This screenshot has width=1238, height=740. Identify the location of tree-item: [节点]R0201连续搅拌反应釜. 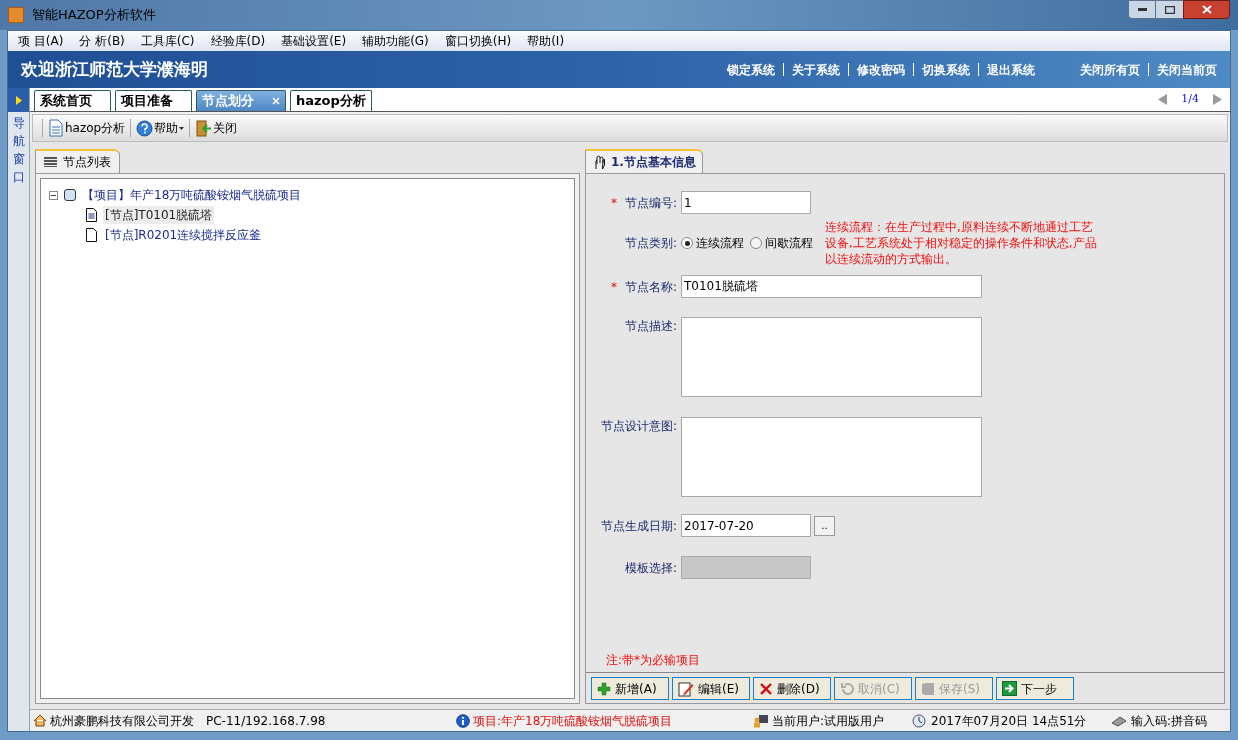
(183, 235).